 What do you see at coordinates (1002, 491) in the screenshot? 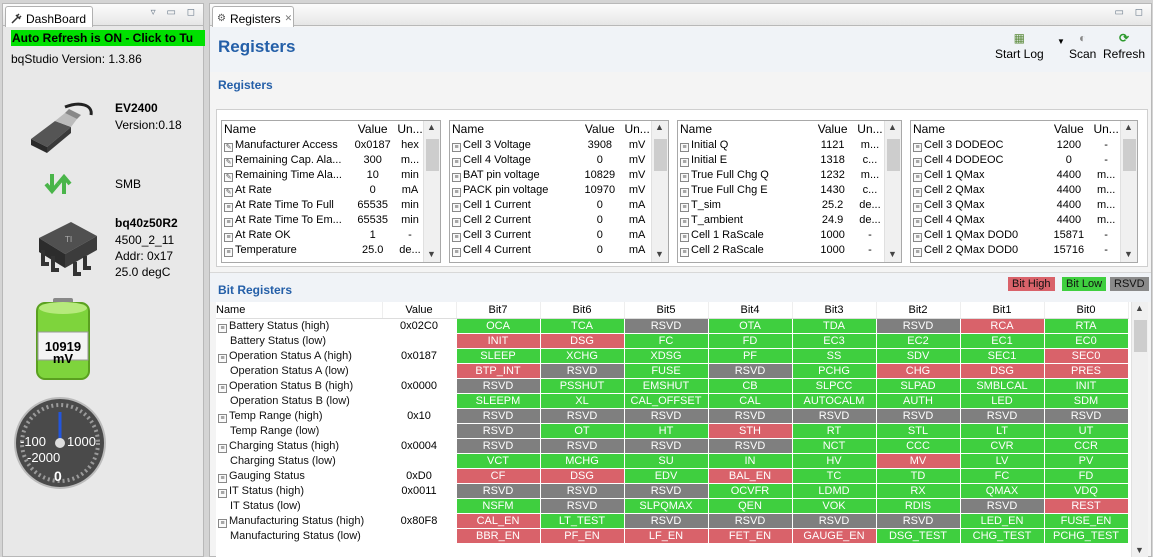
I see `bit-cell: QMAX` at bounding box center [1002, 491].